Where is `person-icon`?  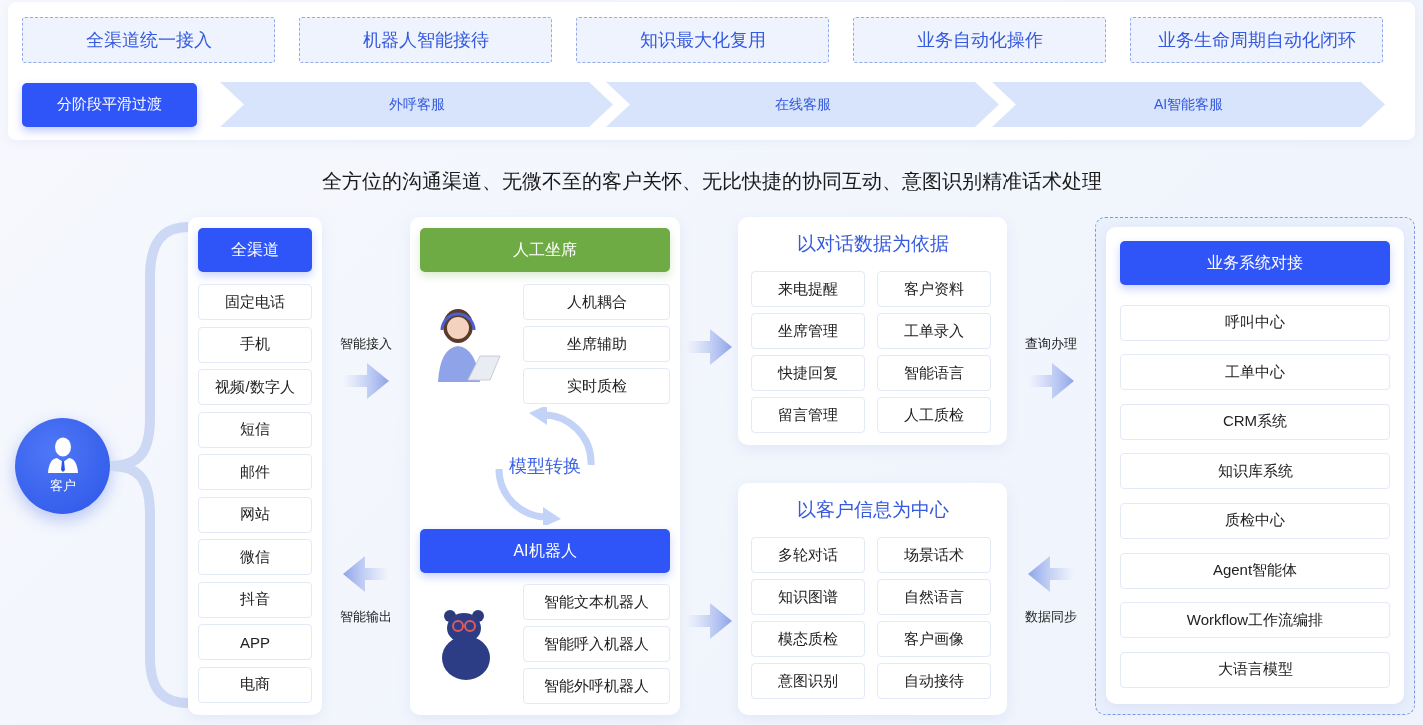 person-icon is located at coordinates (62, 455).